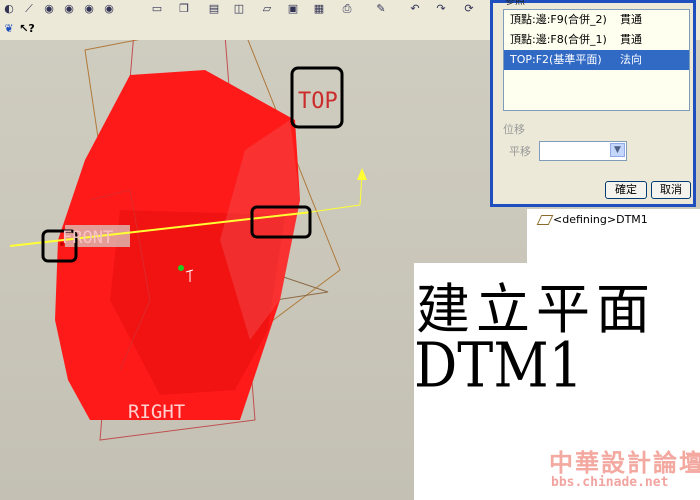  I want to click on reference-name: TOP:F2(基準平面), so click(556, 59).